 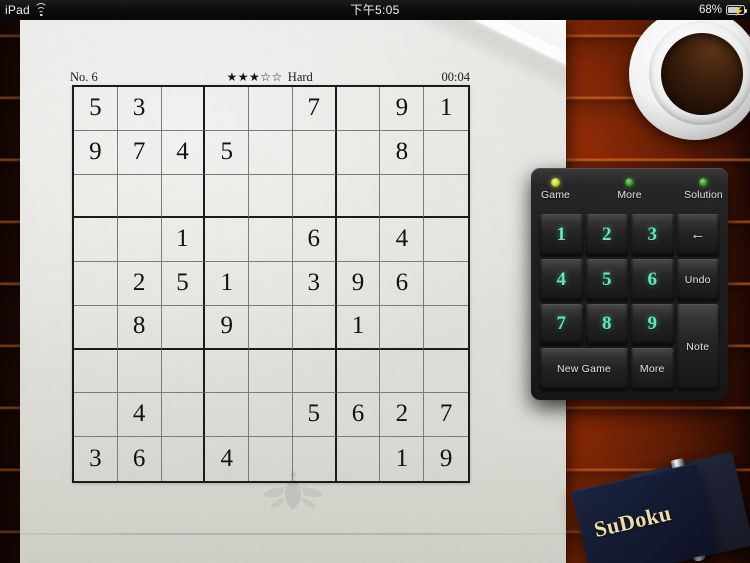 What do you see at coordinates (314, 240) in the screenshot?
I see `sudoku-cell-r4c6: 6` at bounding box center [314, 240].